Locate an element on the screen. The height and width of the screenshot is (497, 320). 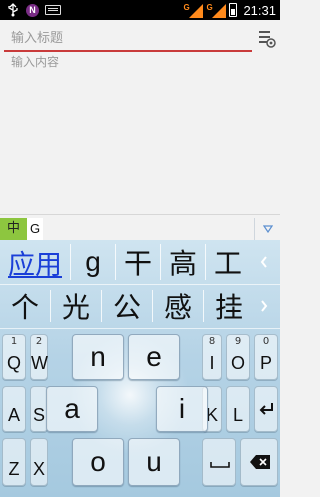
candidate-page-up-button is located at coordinates (264, 262).